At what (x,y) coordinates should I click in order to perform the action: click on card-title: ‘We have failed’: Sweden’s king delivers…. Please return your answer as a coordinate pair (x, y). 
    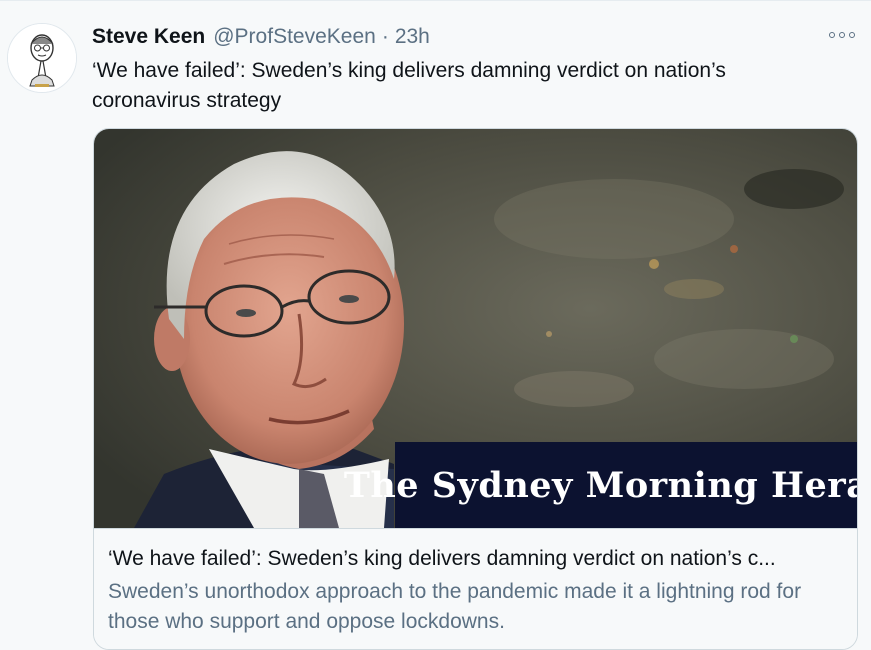
    Looking at the image, I should click on (442, 558).